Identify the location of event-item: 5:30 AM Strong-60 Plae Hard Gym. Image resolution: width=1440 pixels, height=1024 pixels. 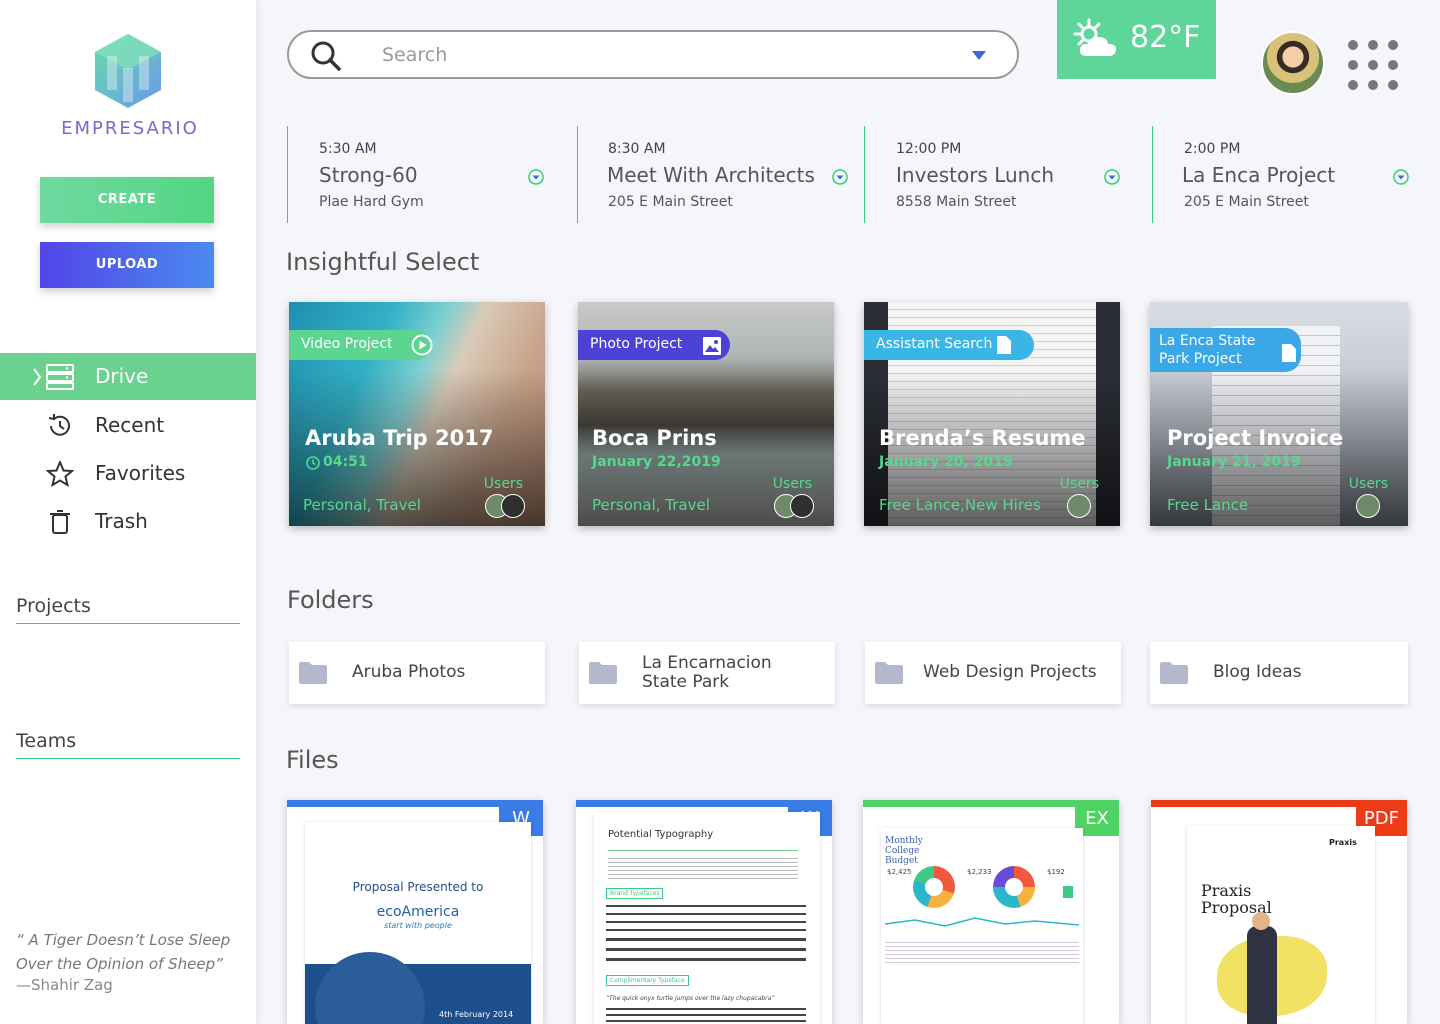
(425, 174).